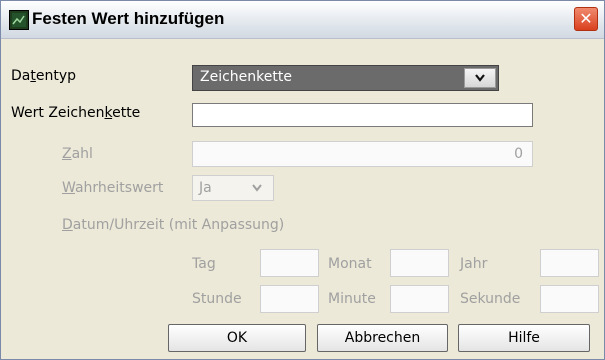 The image size is (605, 360). I want to click on jahr-label: Jahr, so click(474, 264).